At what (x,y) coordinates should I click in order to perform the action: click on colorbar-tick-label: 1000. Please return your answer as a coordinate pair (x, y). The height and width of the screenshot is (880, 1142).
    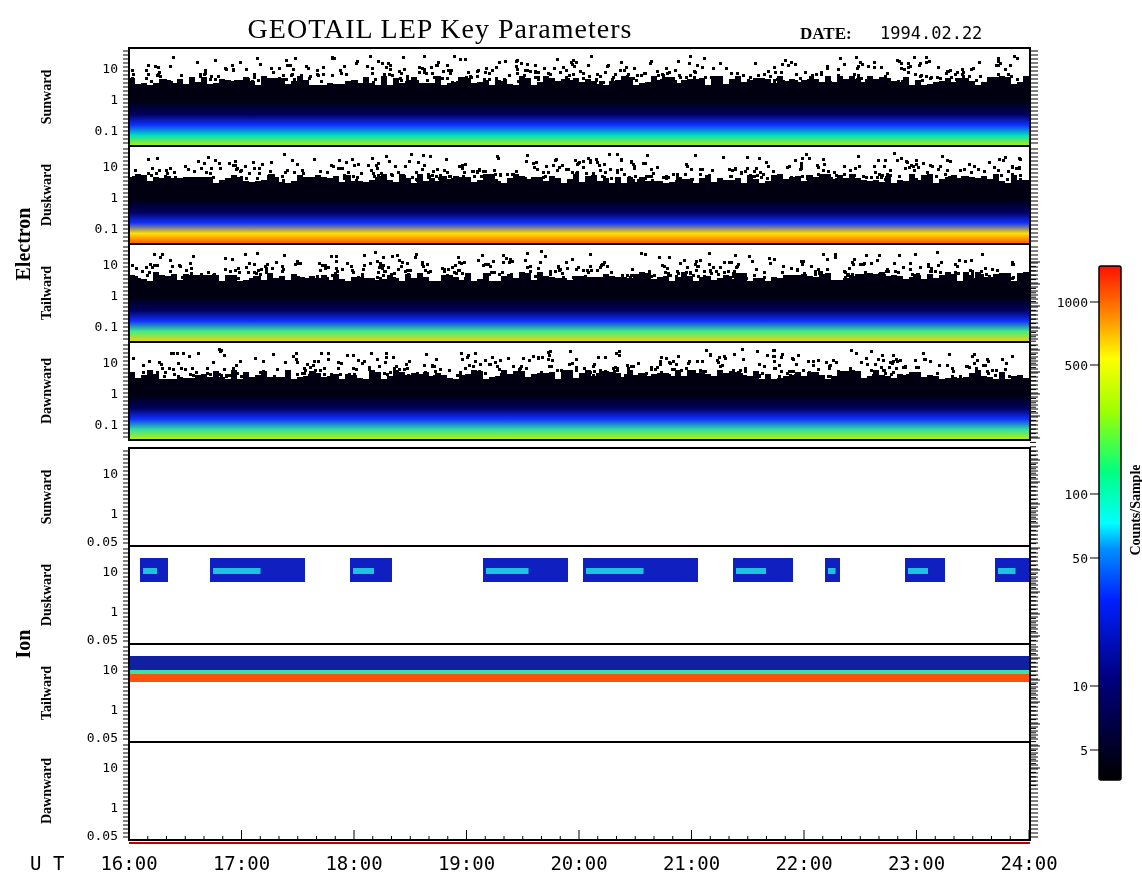
    Looking at the image, I should click on (1072, 302).